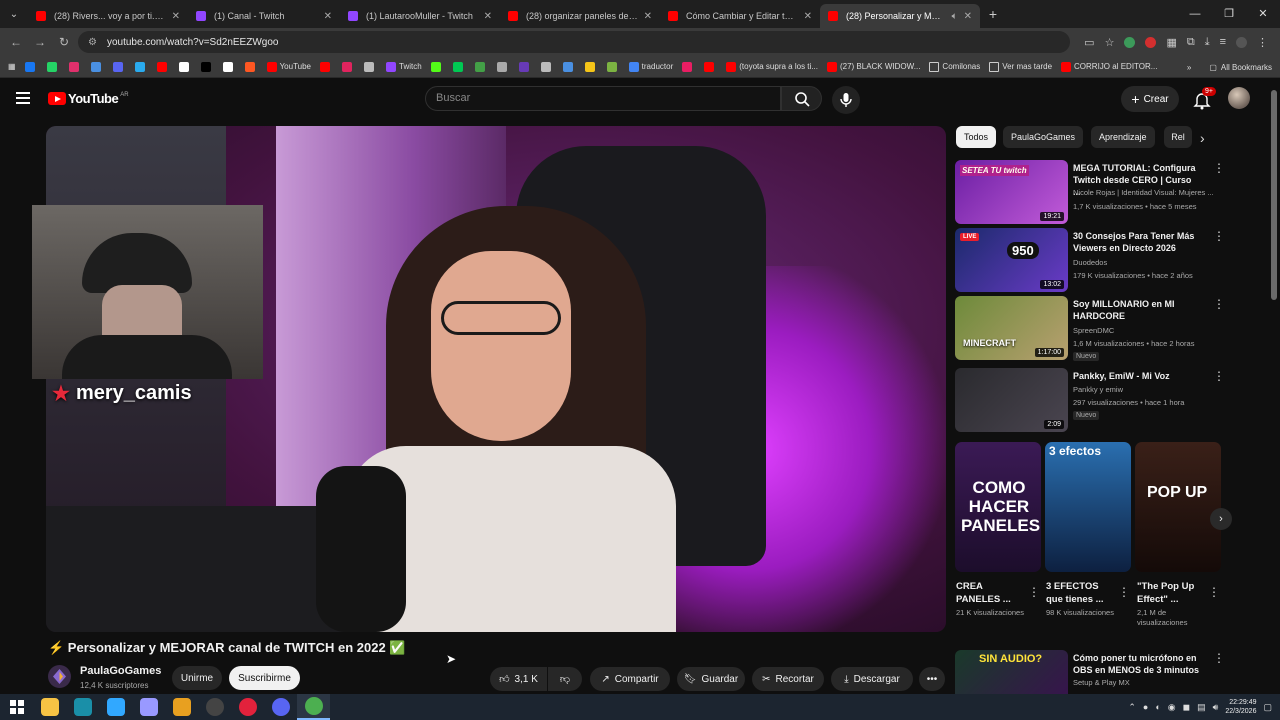 The height and width of the screenshot is (720, 1280). Describe the element at coordinates (92, 42) in the screenshot. I see `site-info-icon: ⚙` at that location.